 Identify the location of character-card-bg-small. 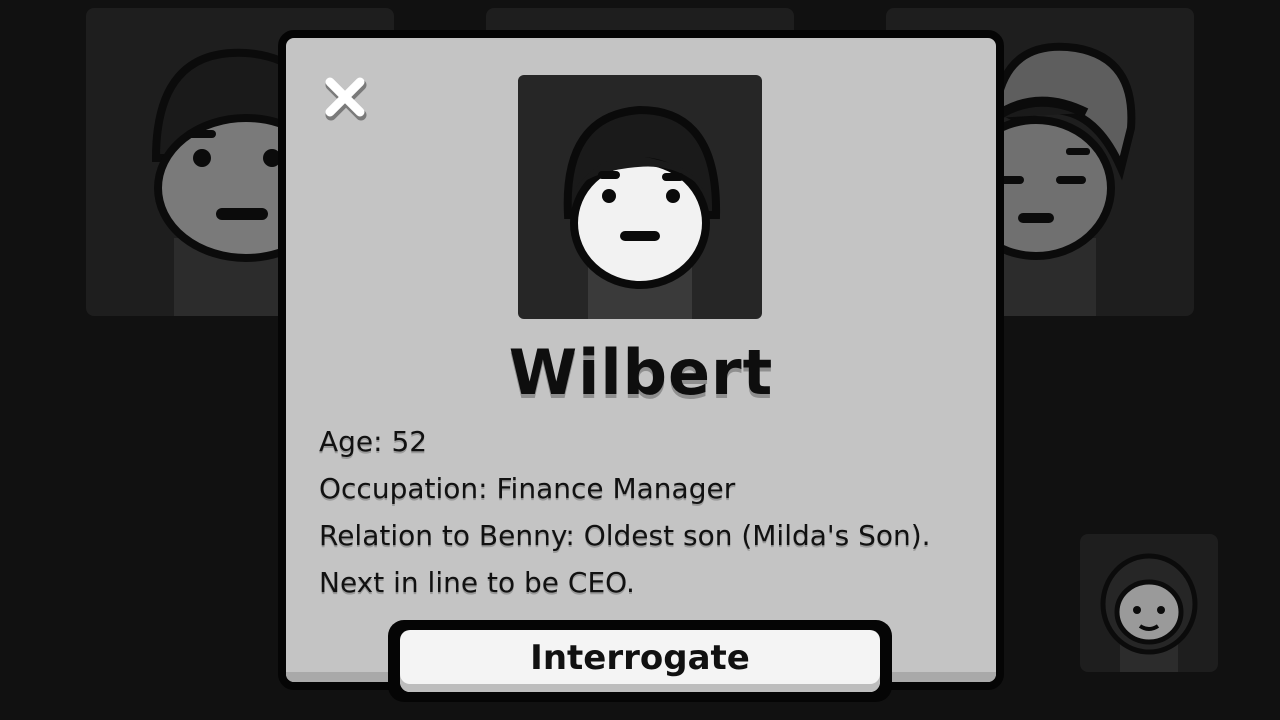
(1149, 603).